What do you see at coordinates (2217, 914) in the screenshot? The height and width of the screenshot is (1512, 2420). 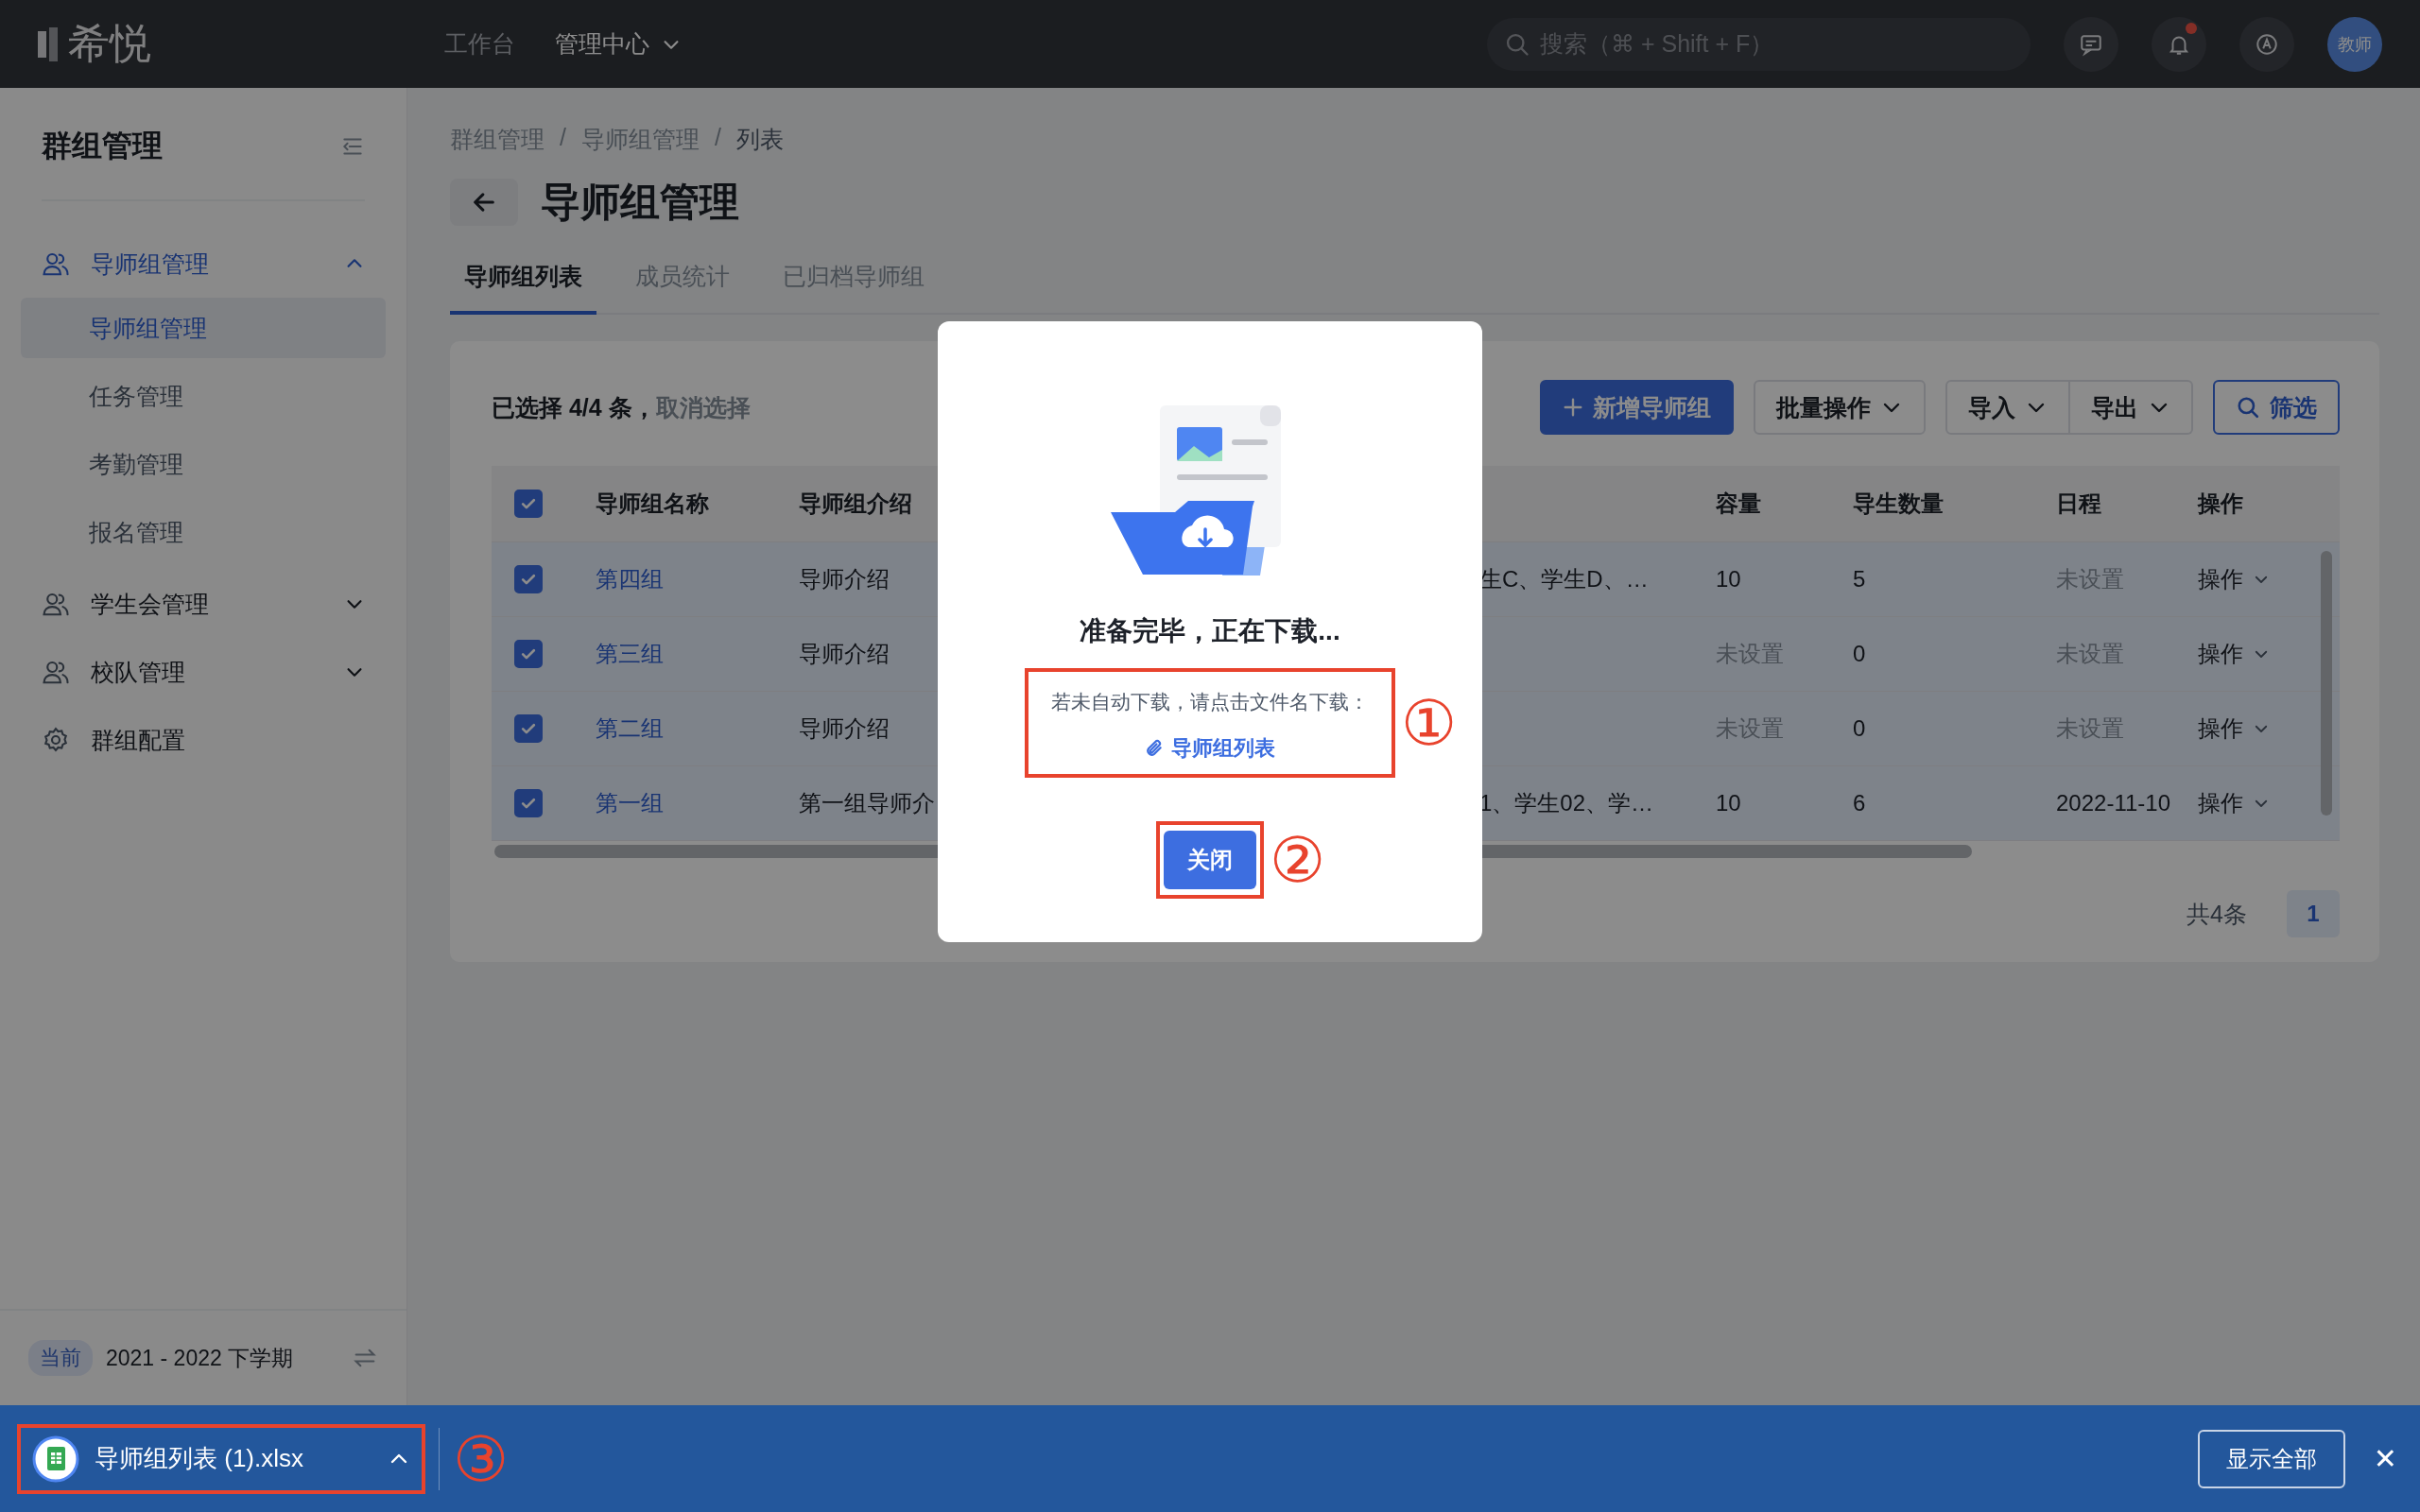 I see `total-count: 共4条` at bounding box center [2217, 914].